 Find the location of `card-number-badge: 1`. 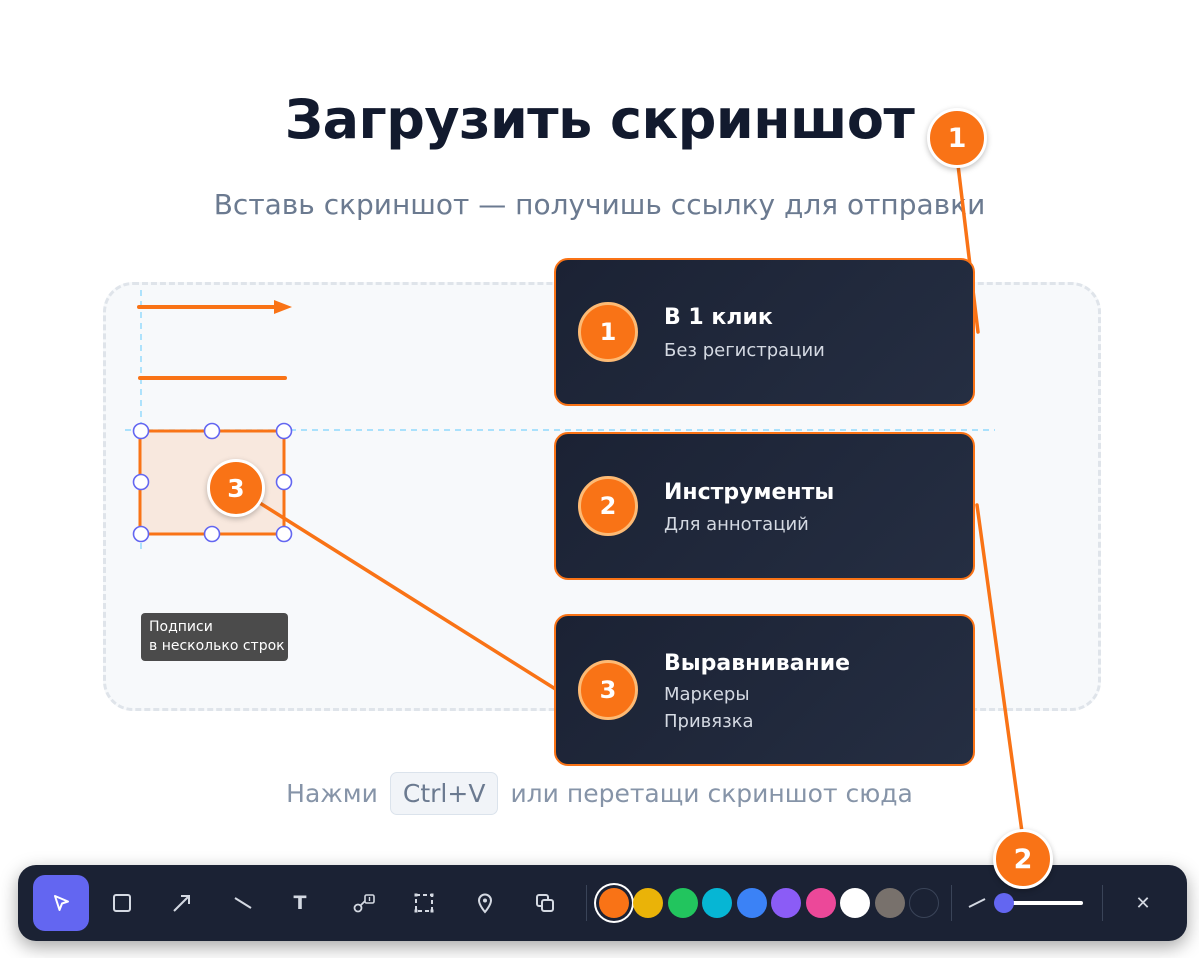

card-number-badge: 1 is located at coordinates (608, 332).